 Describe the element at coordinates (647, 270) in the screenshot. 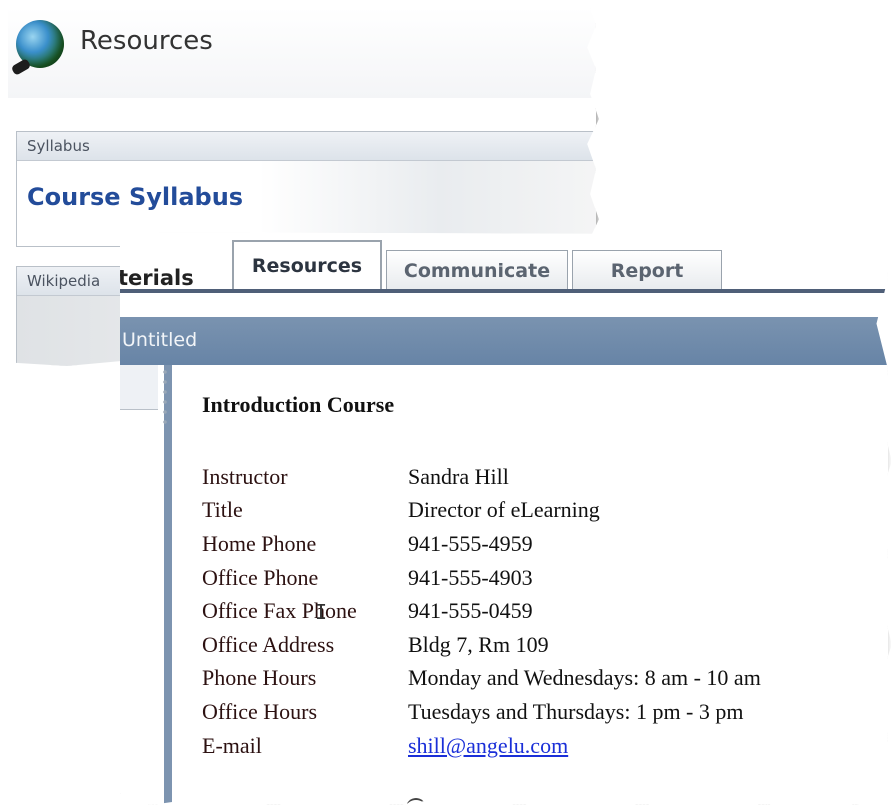

I see `tab-report: Report` at that location.